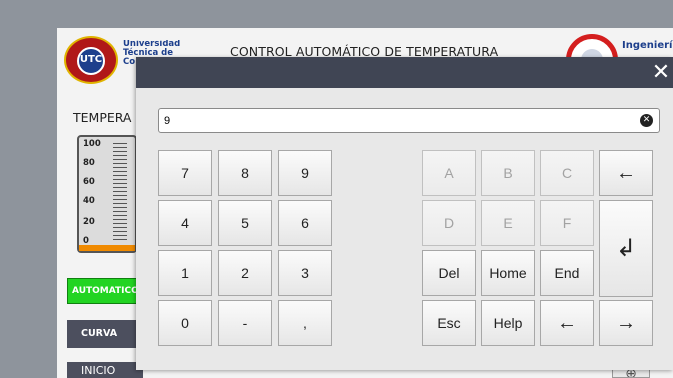 The height and width of the screenshot is (378, 673). Describe the element at coordinates (89, 163) in the screenshot. I see `tick-label: 80` at that location.